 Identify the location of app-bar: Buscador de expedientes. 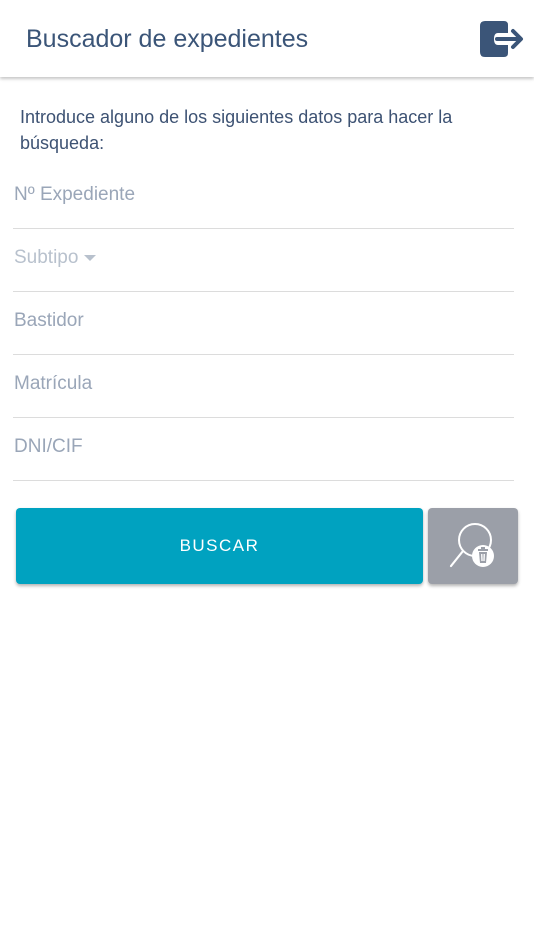
(267, 38).